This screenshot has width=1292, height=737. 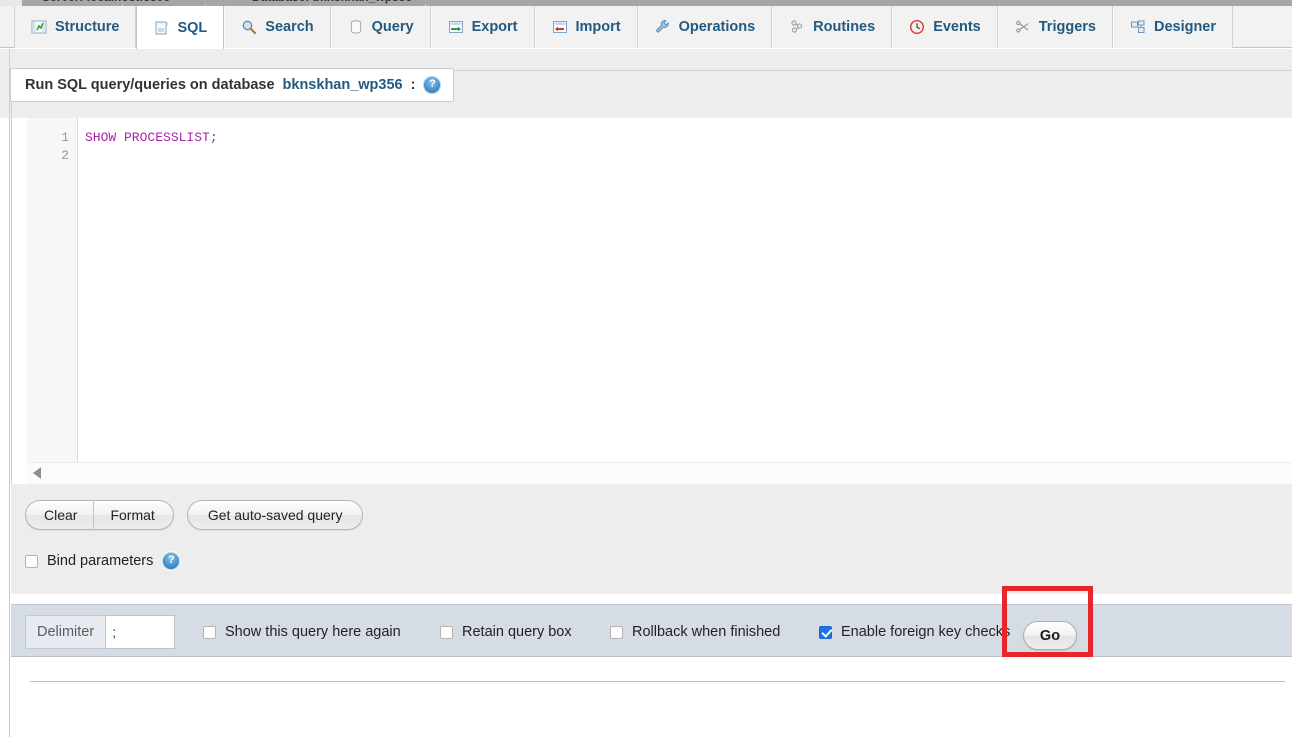 What do you see at coordinates (87, 27) in the screenshot?
I see `tab-label: Structure` at bounding box center [87, 27].